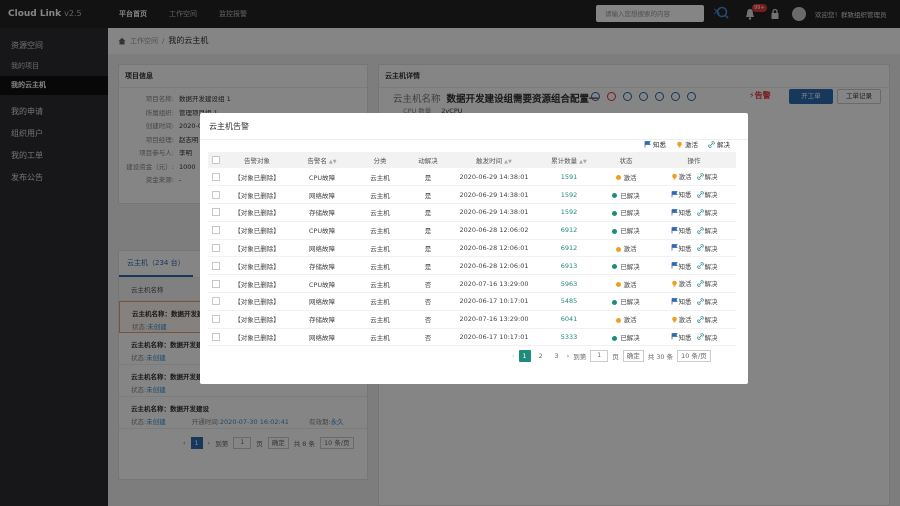 Image resolution: width=900 pixels, height=506 pixels. I want to click on acknowledge-button: 知悉, so click(655, 144).